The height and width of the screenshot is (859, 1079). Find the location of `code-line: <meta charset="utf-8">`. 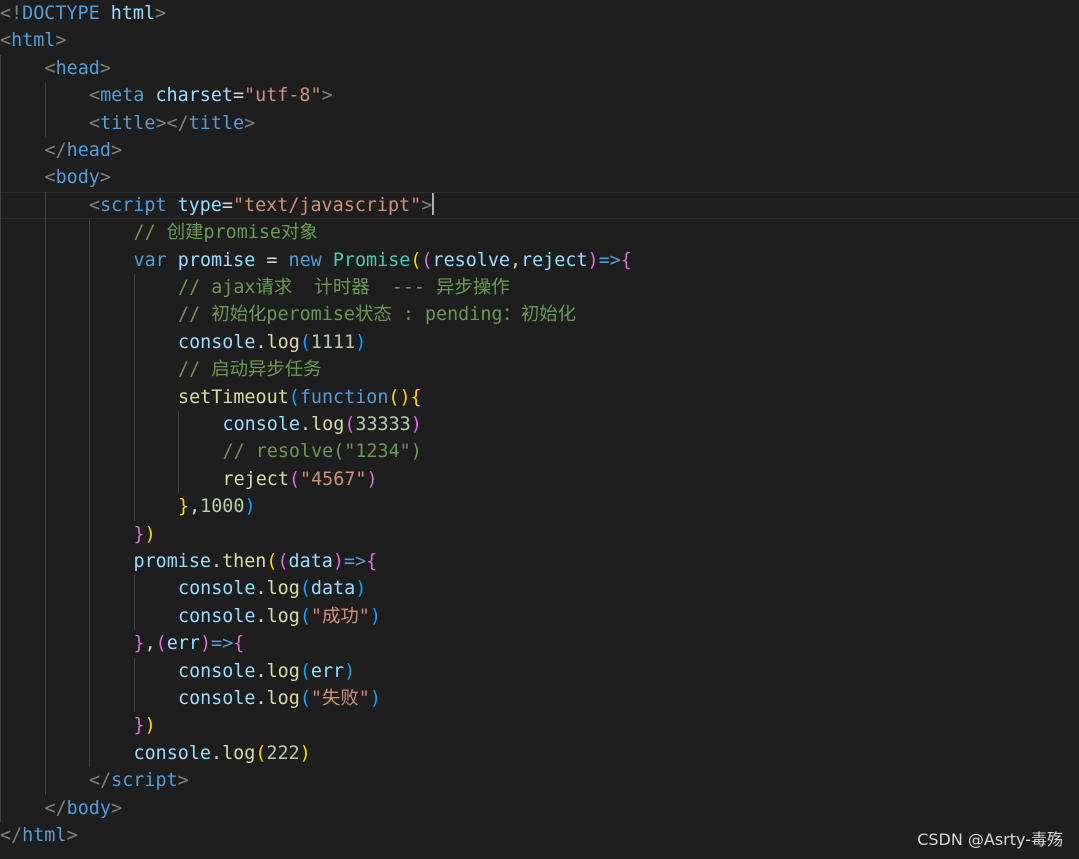

code-line: <meta charset="utf-8"> is located at coordinates (539, 96).